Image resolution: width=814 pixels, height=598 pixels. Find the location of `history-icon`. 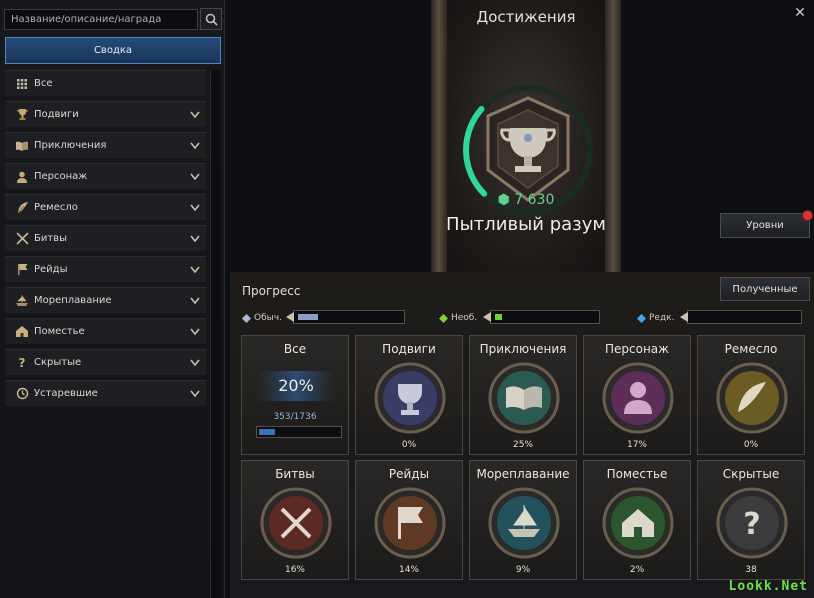

history-icon is located at coordinates (22, 394).